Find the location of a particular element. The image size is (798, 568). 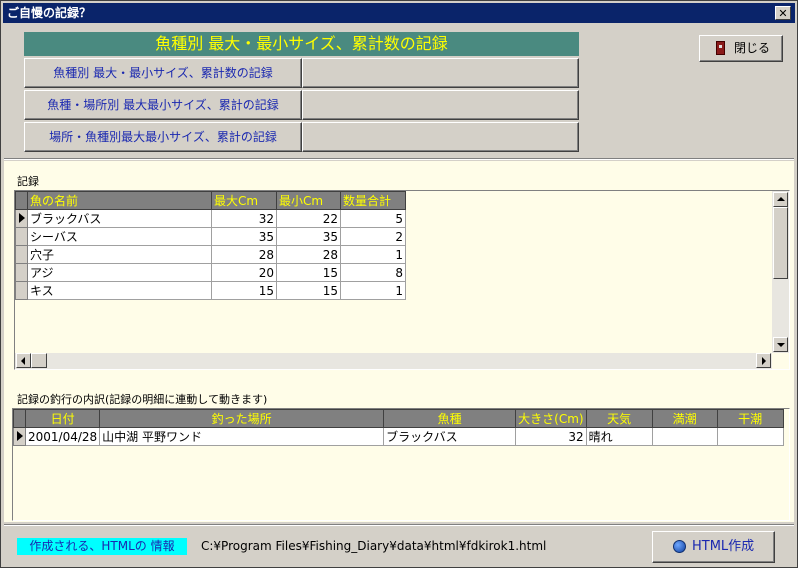

cell-max: 28 is located at coordinates (244, 254).